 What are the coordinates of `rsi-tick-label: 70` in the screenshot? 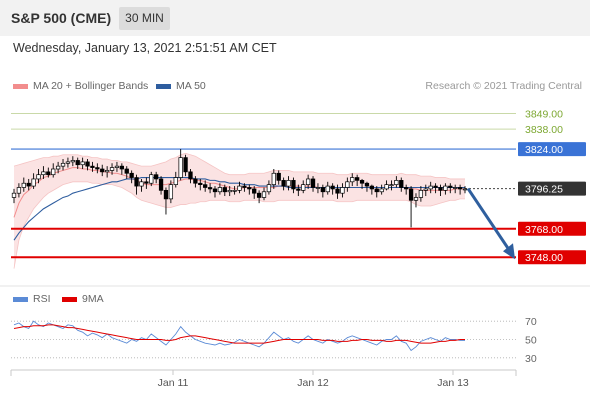 It's located at (531, 322).